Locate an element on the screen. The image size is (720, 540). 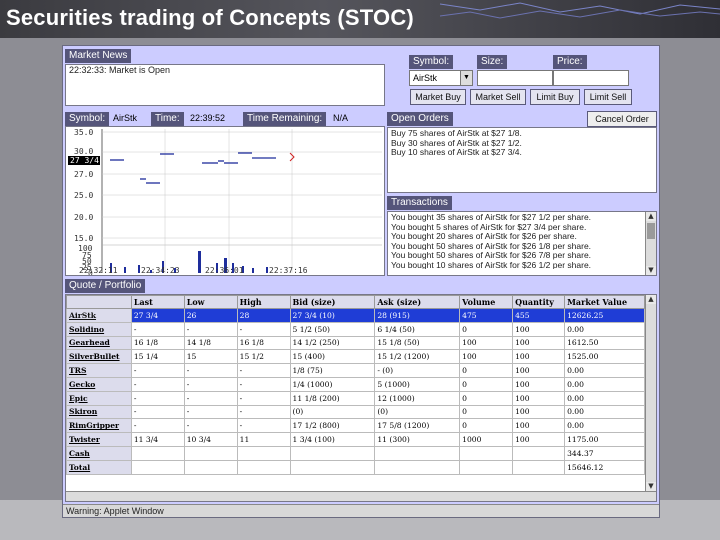
portfolio-row: Total 15646.12 is located at coordinates (355, 467).